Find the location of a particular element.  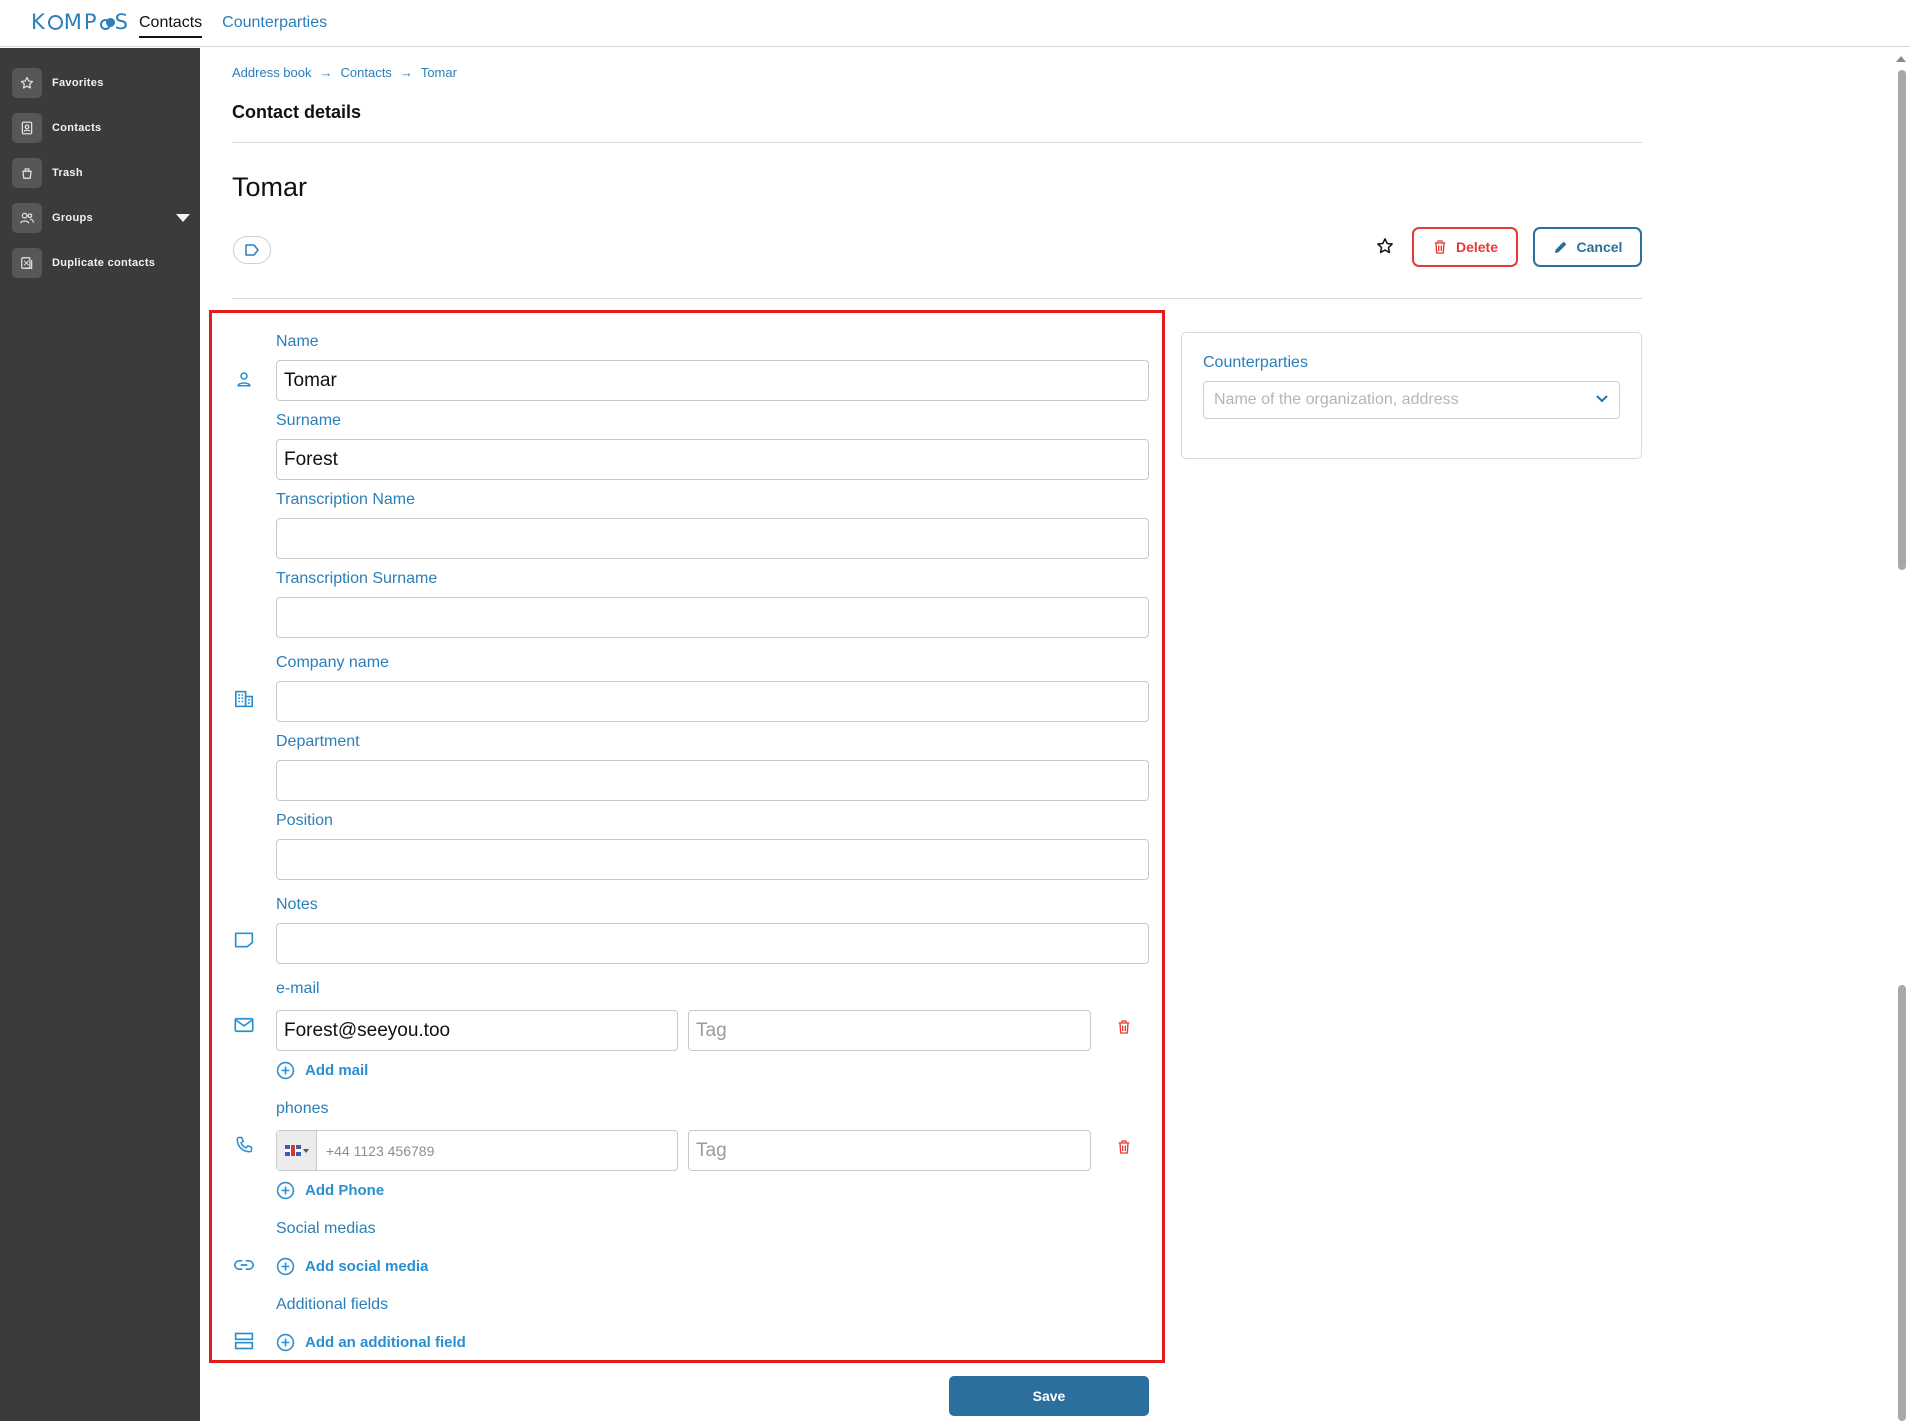

users-icon is located at coordinates (27, 218).